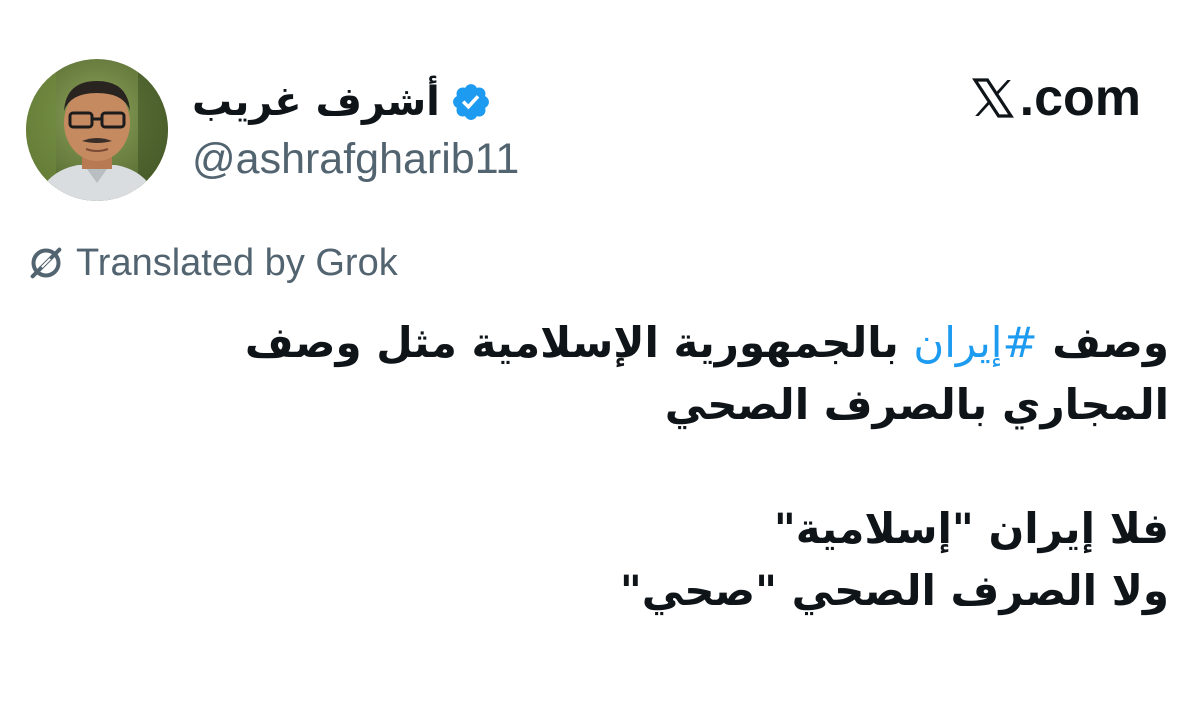  Describe the element at coordinates (237, 263) in the screenshot. I see `translation-label: Translated by Grok` at that location.